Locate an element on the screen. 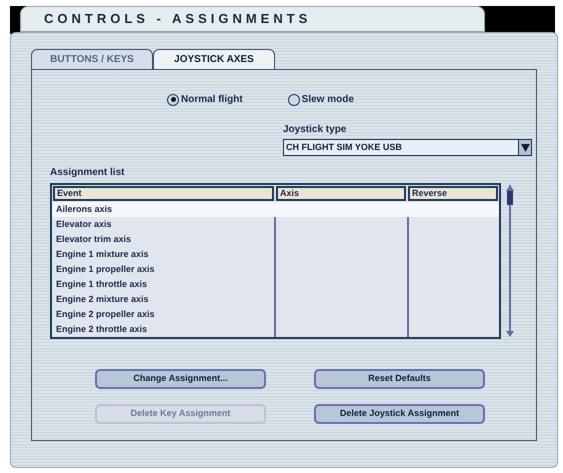 This screenshot has height=473, width=563. tab: BUTTONS / KEYS is located at coordinates (92, 59).